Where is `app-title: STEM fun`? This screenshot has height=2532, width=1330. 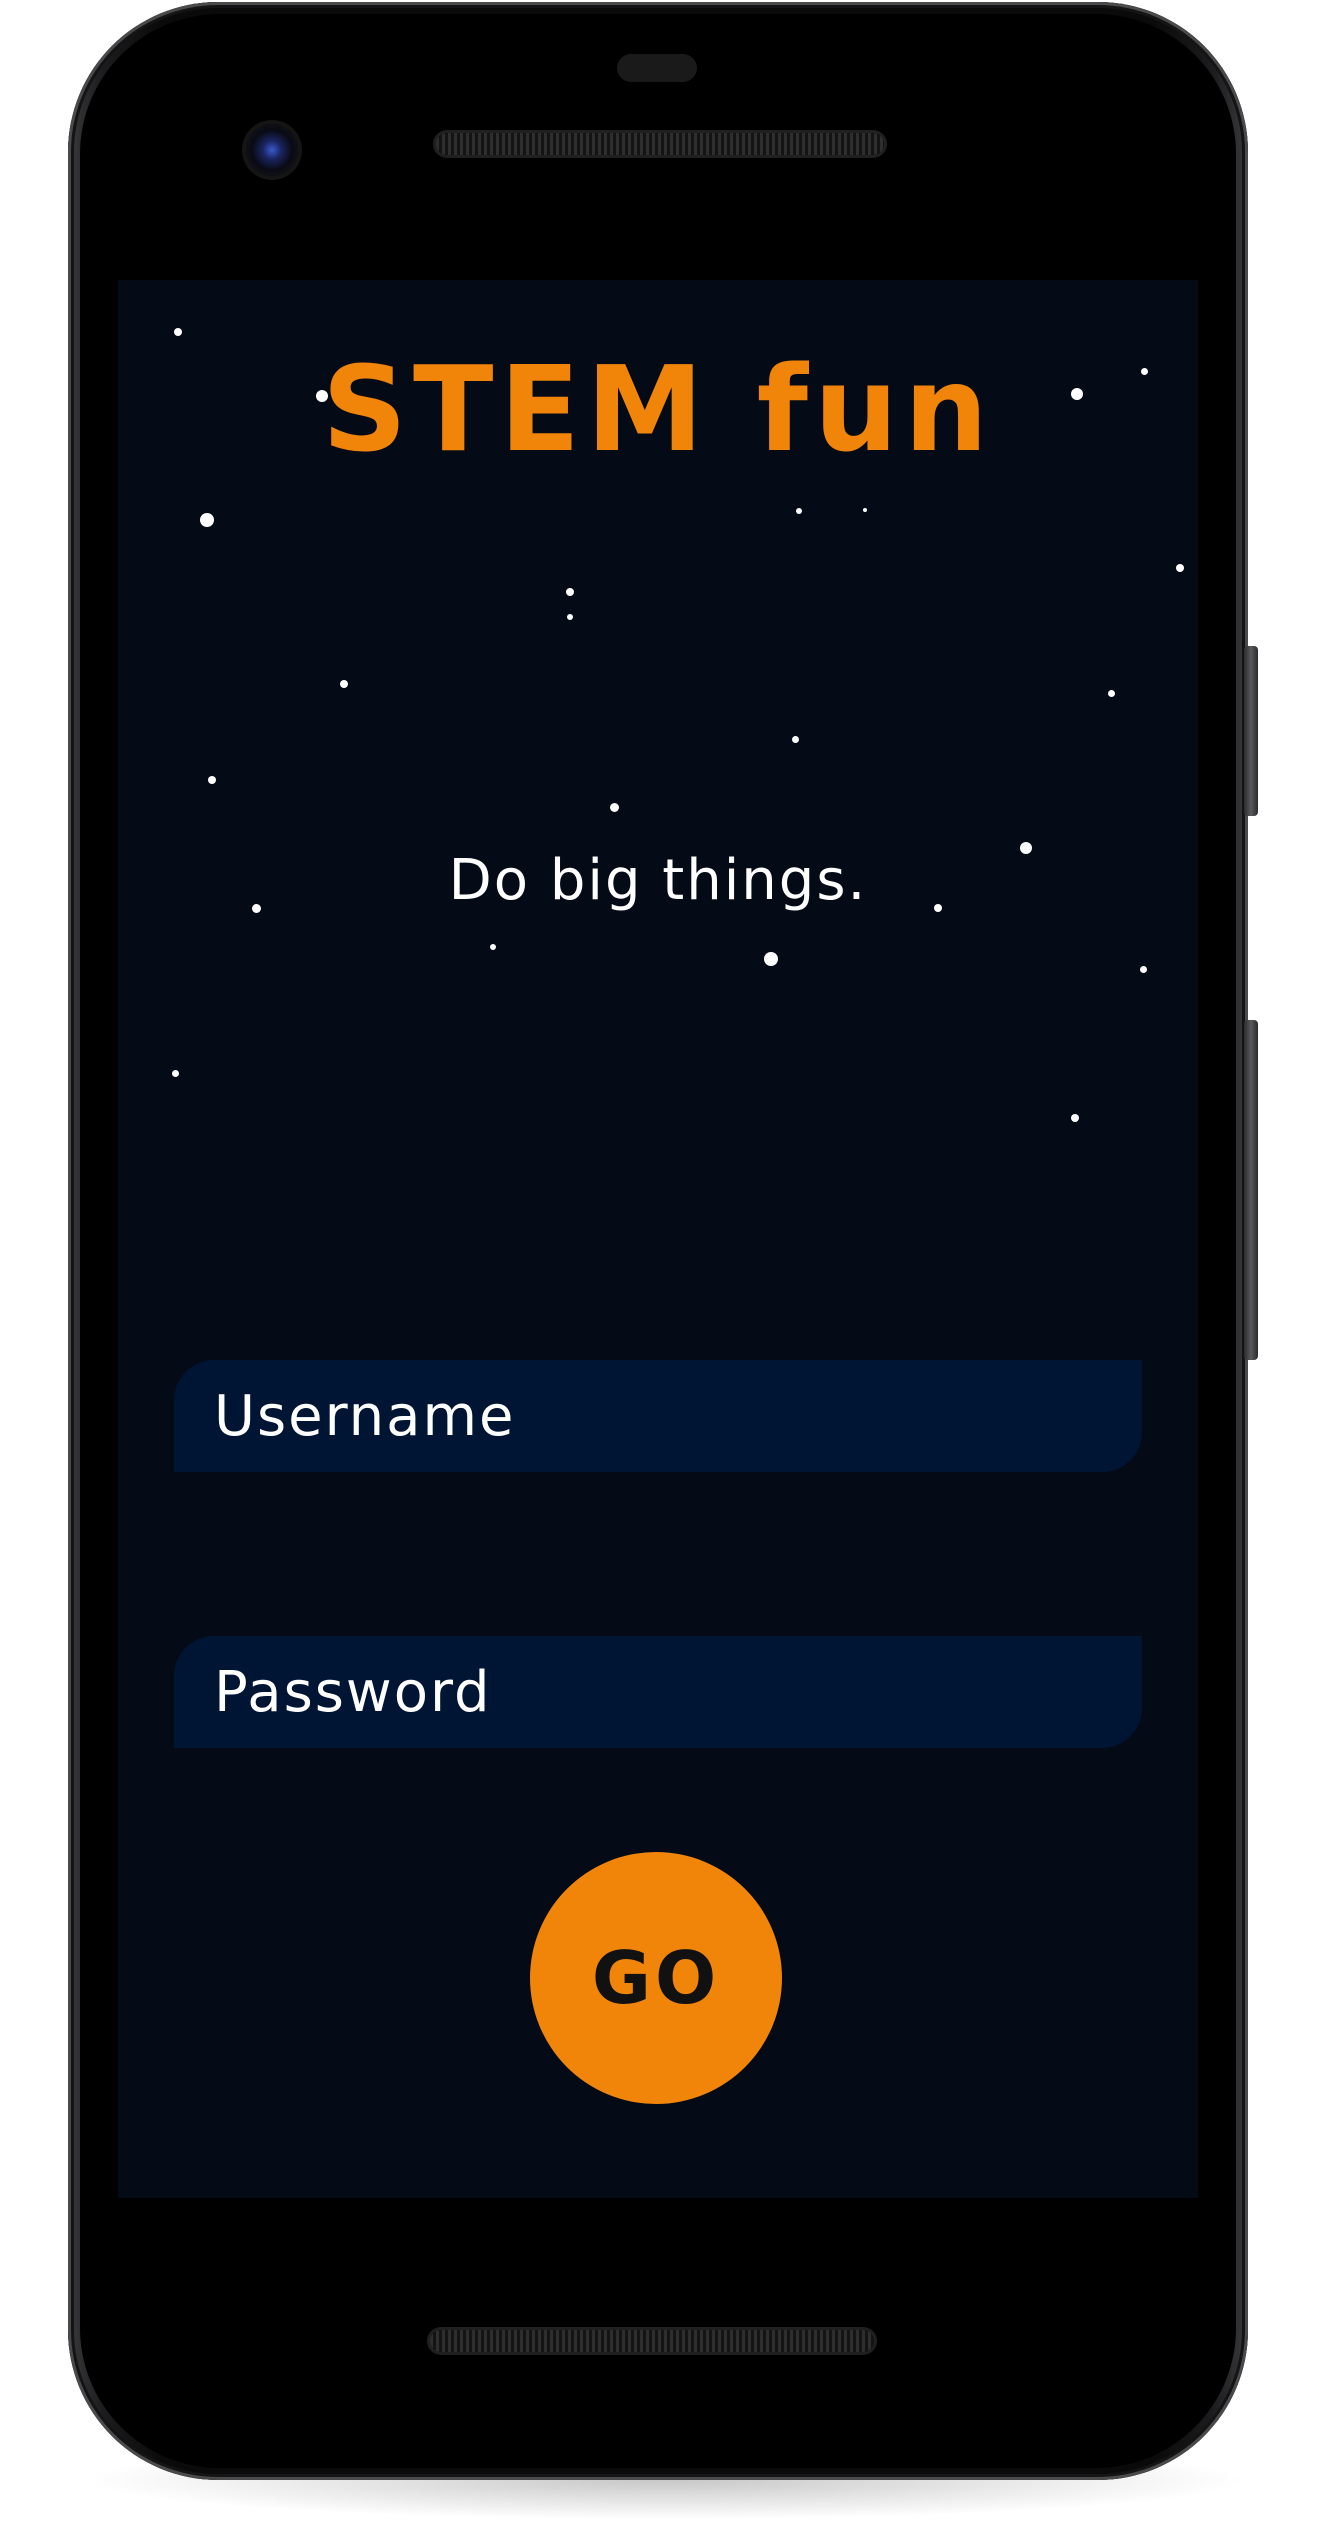 app-title: STEM fun is located at coordinates (658, 409).